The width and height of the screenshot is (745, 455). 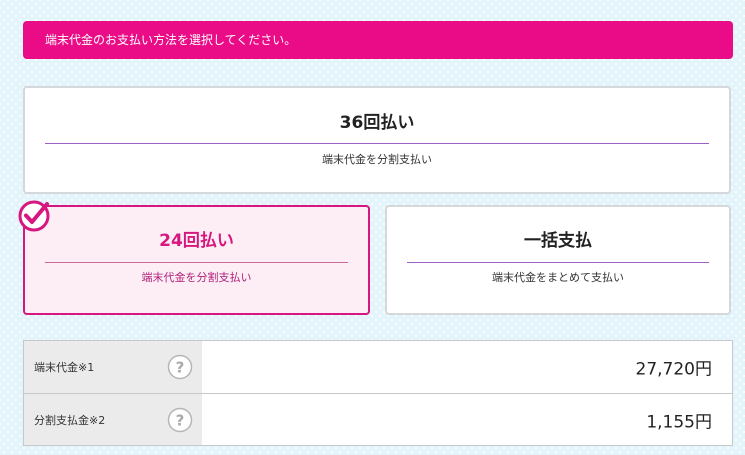 What do you see at coordinates (378, 367) in the screenshot?
I see `table-row: 端末代金※1 ? 27,720円` at bounding box center [378, 367].